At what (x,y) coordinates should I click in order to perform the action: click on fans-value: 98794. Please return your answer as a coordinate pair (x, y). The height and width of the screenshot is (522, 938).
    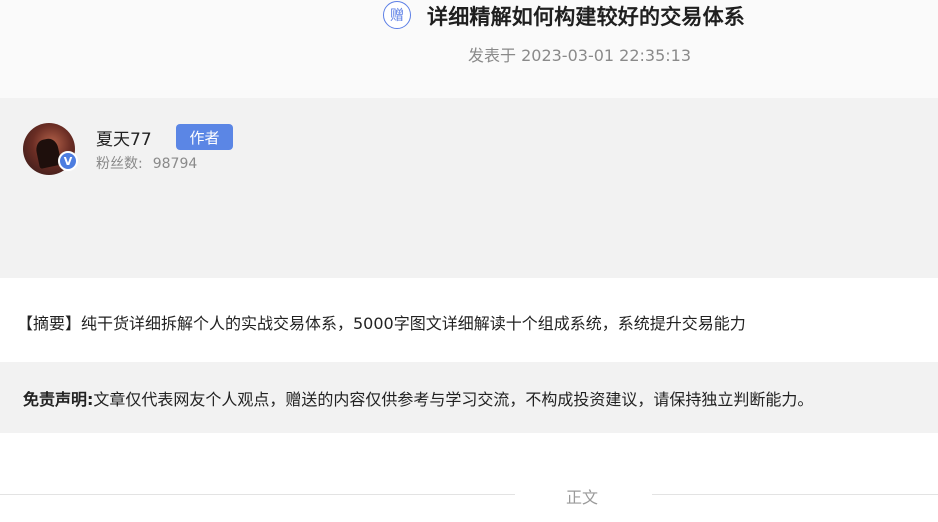
    Looking at the image, I should click on (175, 164).